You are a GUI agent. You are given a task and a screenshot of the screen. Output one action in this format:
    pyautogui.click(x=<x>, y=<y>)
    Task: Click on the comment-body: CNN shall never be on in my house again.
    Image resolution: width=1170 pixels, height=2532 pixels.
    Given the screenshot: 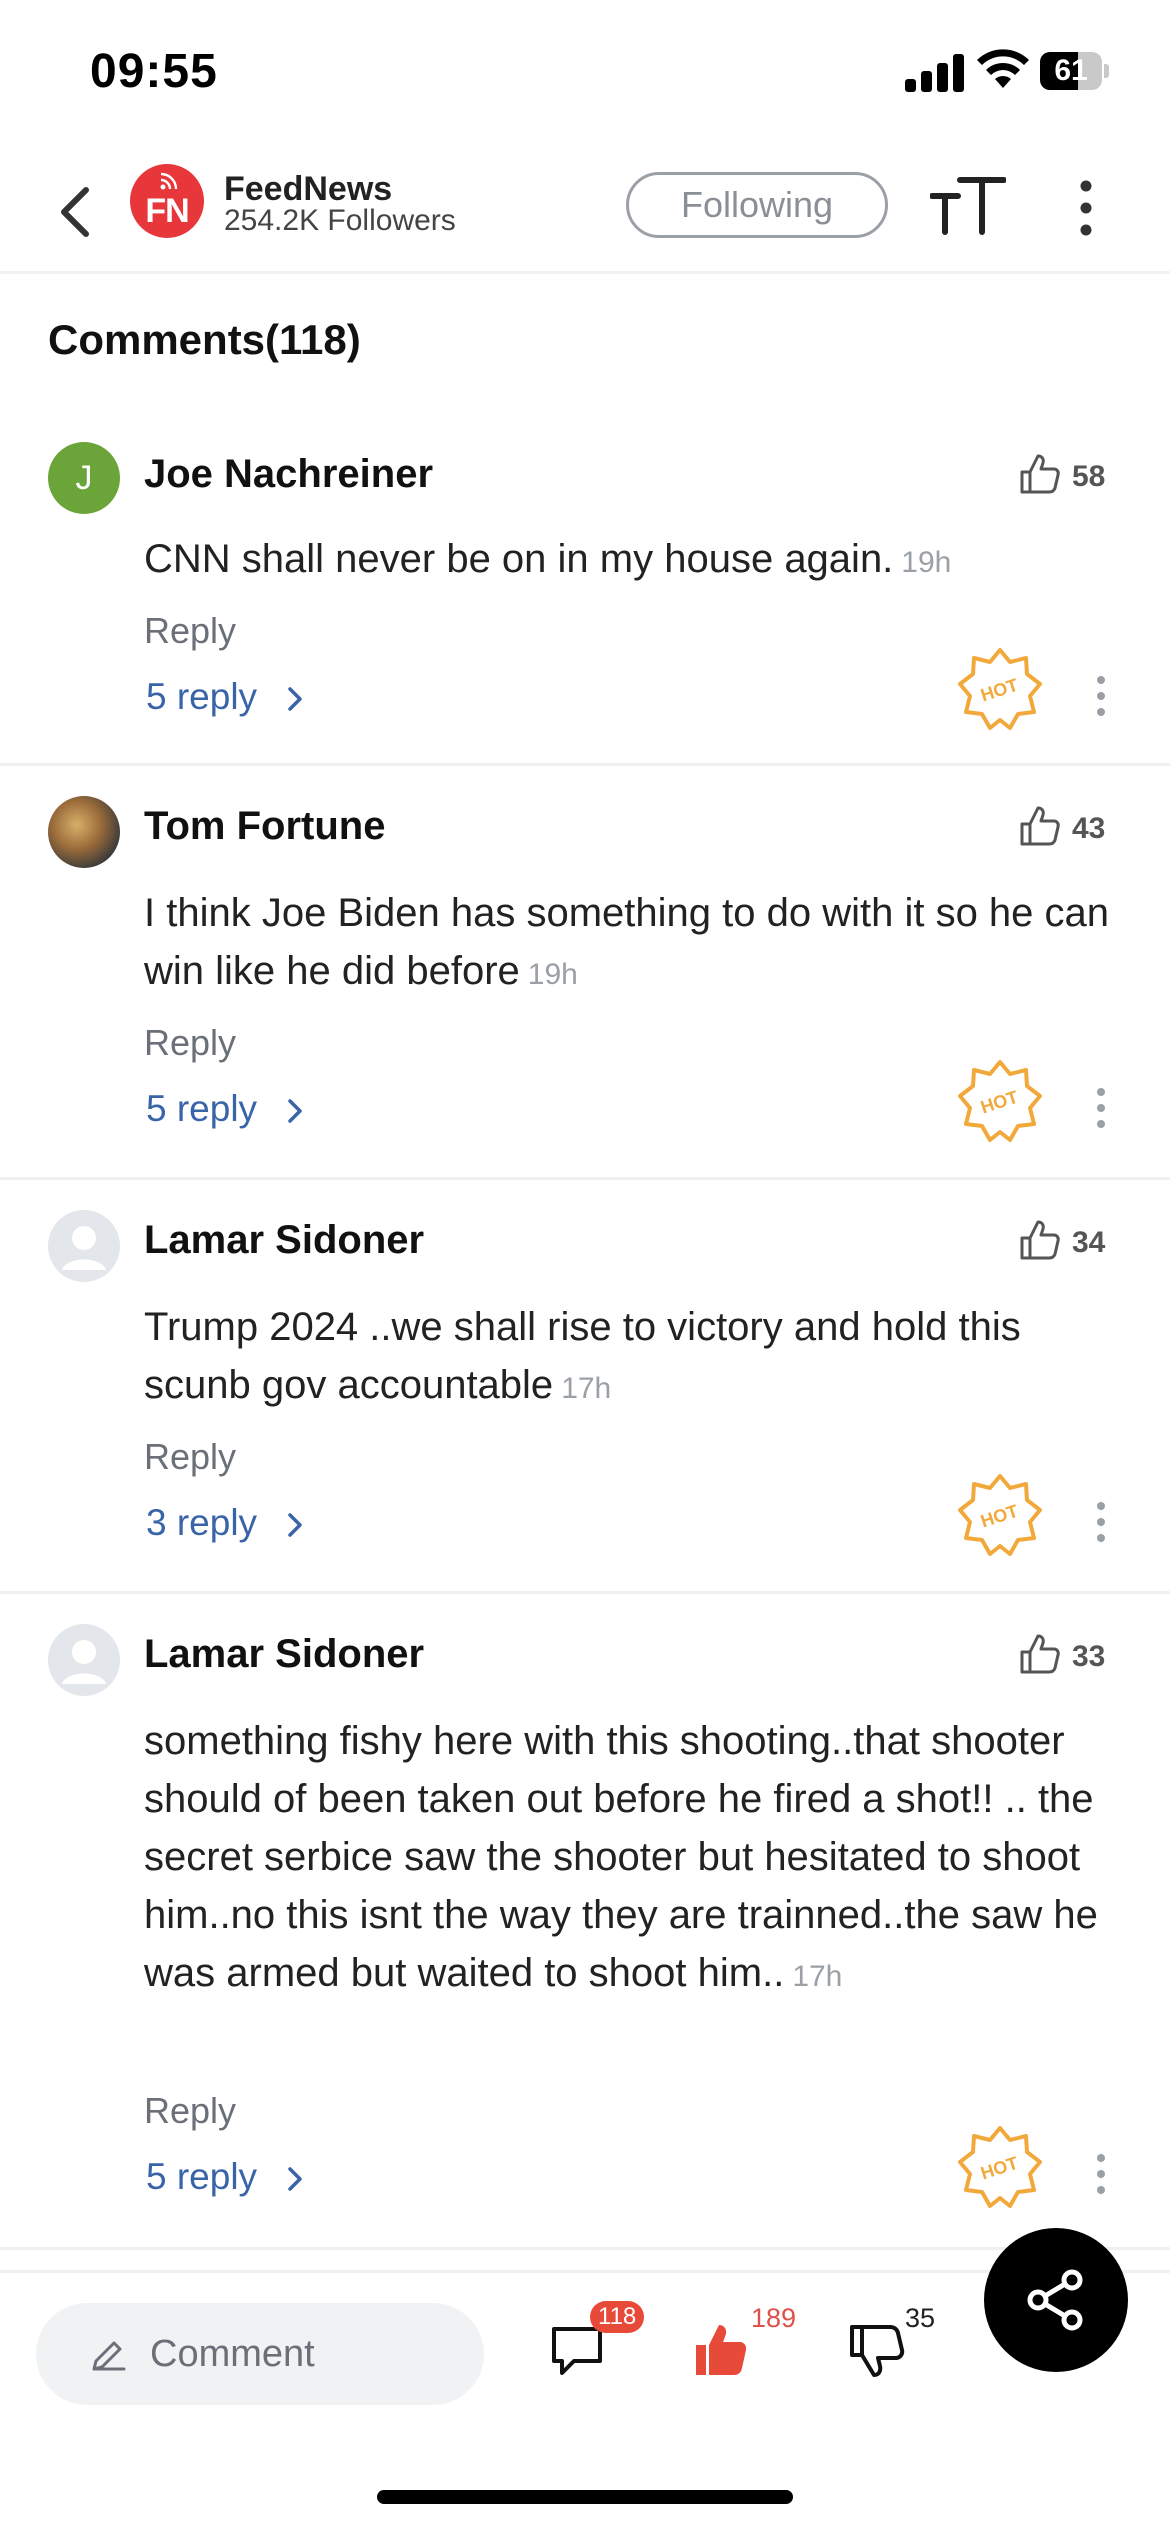 What is the action you would take?
    pyautogui.click(x=519, y=559)
    